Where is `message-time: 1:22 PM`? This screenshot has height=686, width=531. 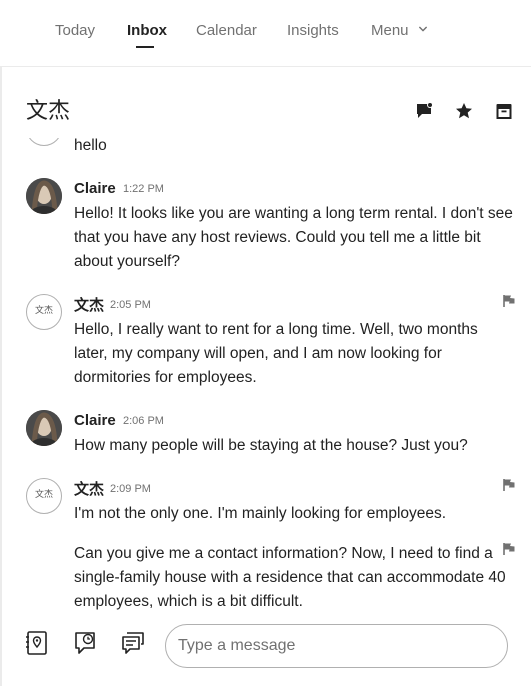 message-time: 1:22 PM is located at coordinates (143, 189).